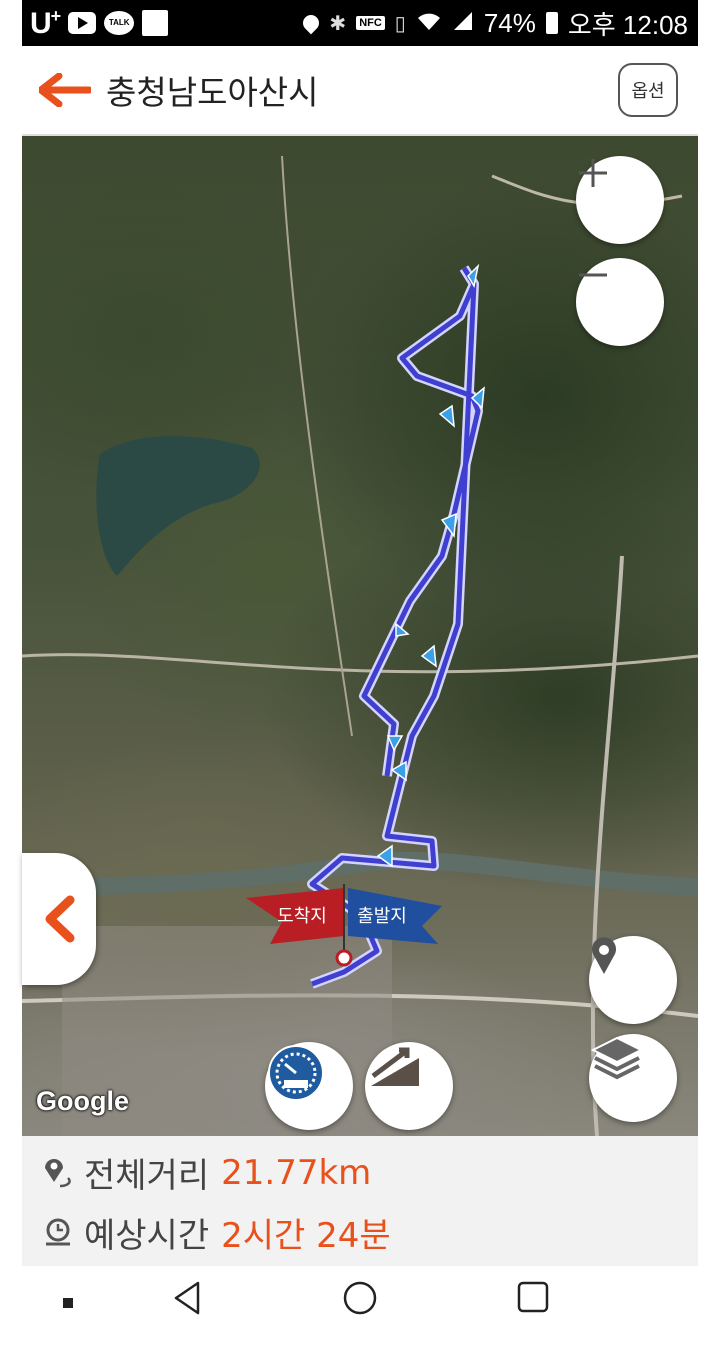 The height and width of the screenshot is (1351, 720). Describe the element at coordinates (604, 955) in the screenshot. I see `location-pin-icon` at that location.